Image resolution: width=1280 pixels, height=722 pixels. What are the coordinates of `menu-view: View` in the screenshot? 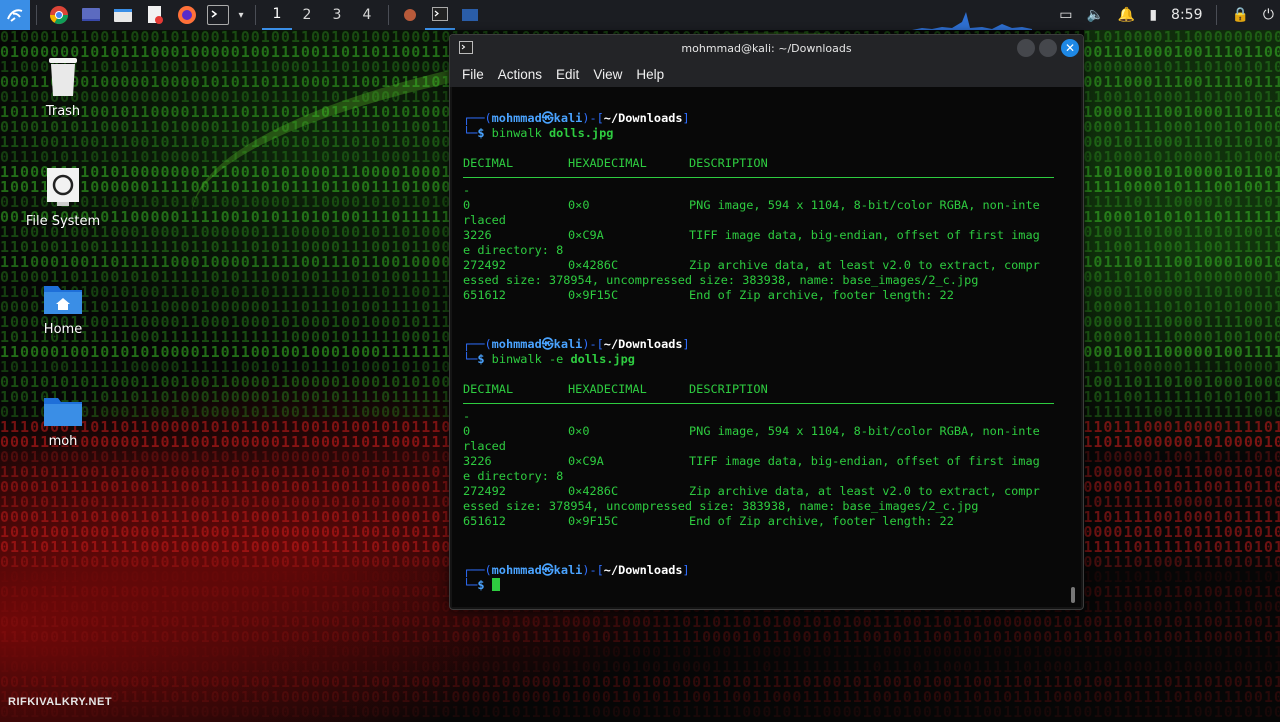 It's located at (607, 74).